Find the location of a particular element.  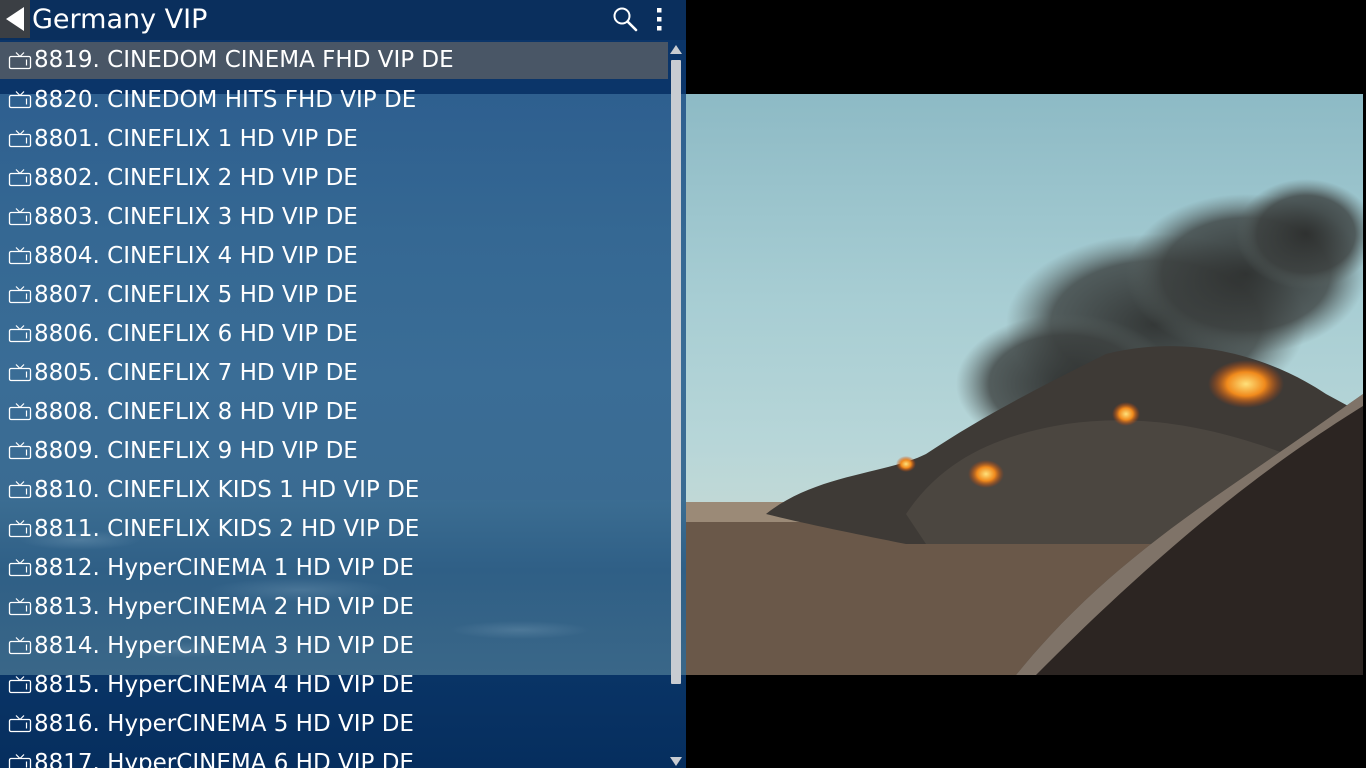

search-button is located at coordinates (625, 19).